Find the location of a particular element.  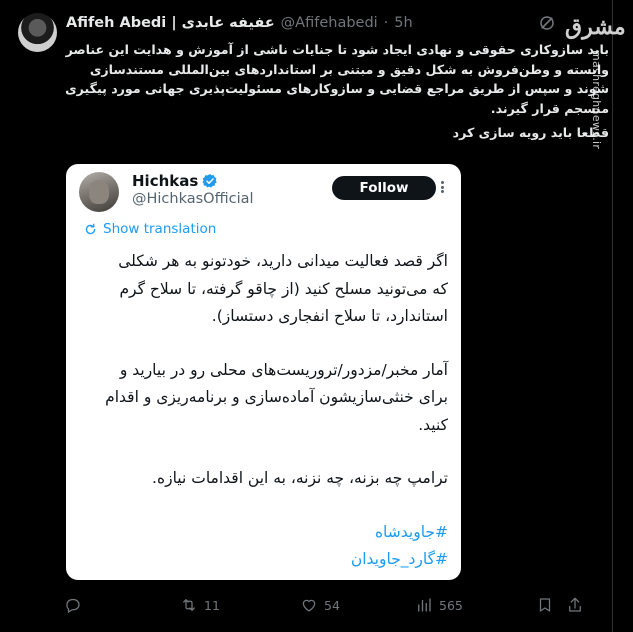

action-bar: 11 54 565 is located at coordinates (306, 606).